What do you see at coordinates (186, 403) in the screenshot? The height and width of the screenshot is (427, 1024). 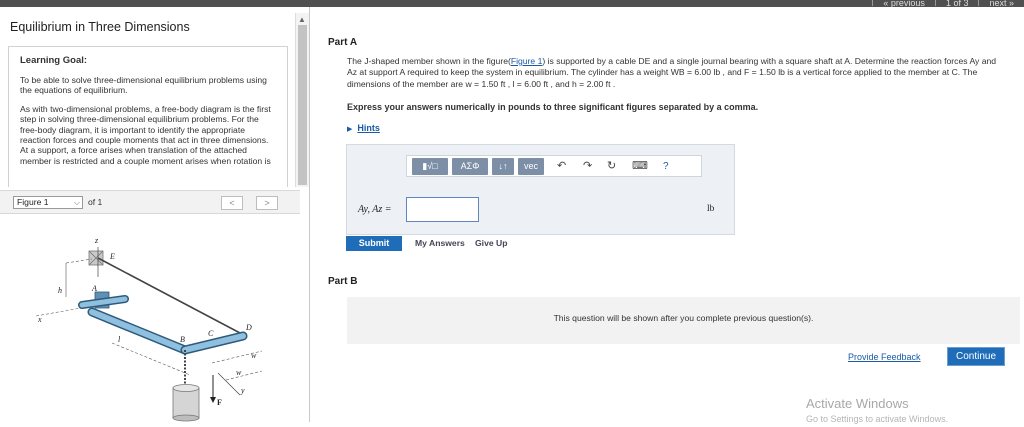 I see `cylinder-weight-icon` at bounding box center [186, 403].